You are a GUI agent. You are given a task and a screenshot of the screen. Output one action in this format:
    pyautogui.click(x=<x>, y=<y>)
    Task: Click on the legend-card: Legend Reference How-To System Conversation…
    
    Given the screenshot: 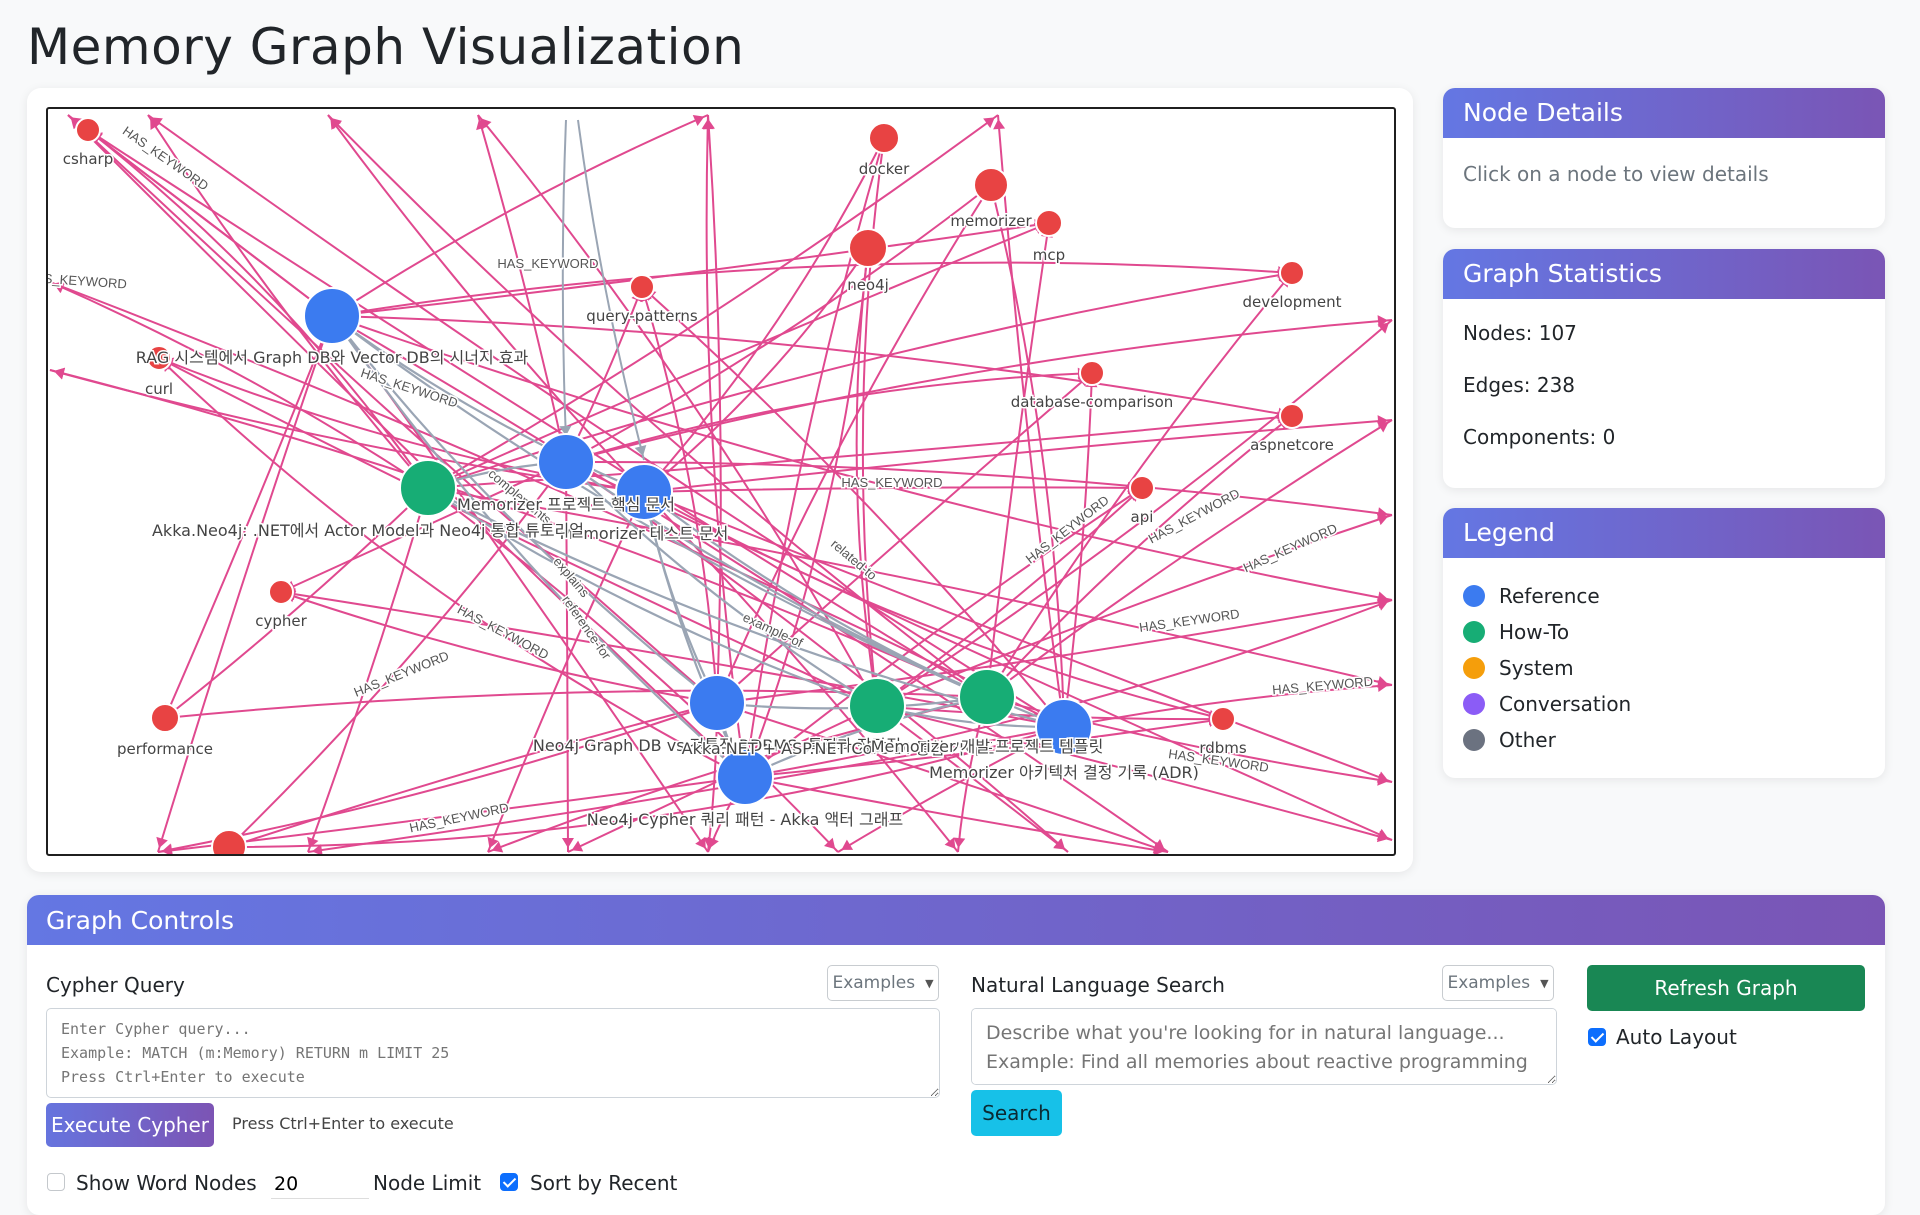 What is the action you would take?
    pyautogui.click(x=1664, y=643)
    